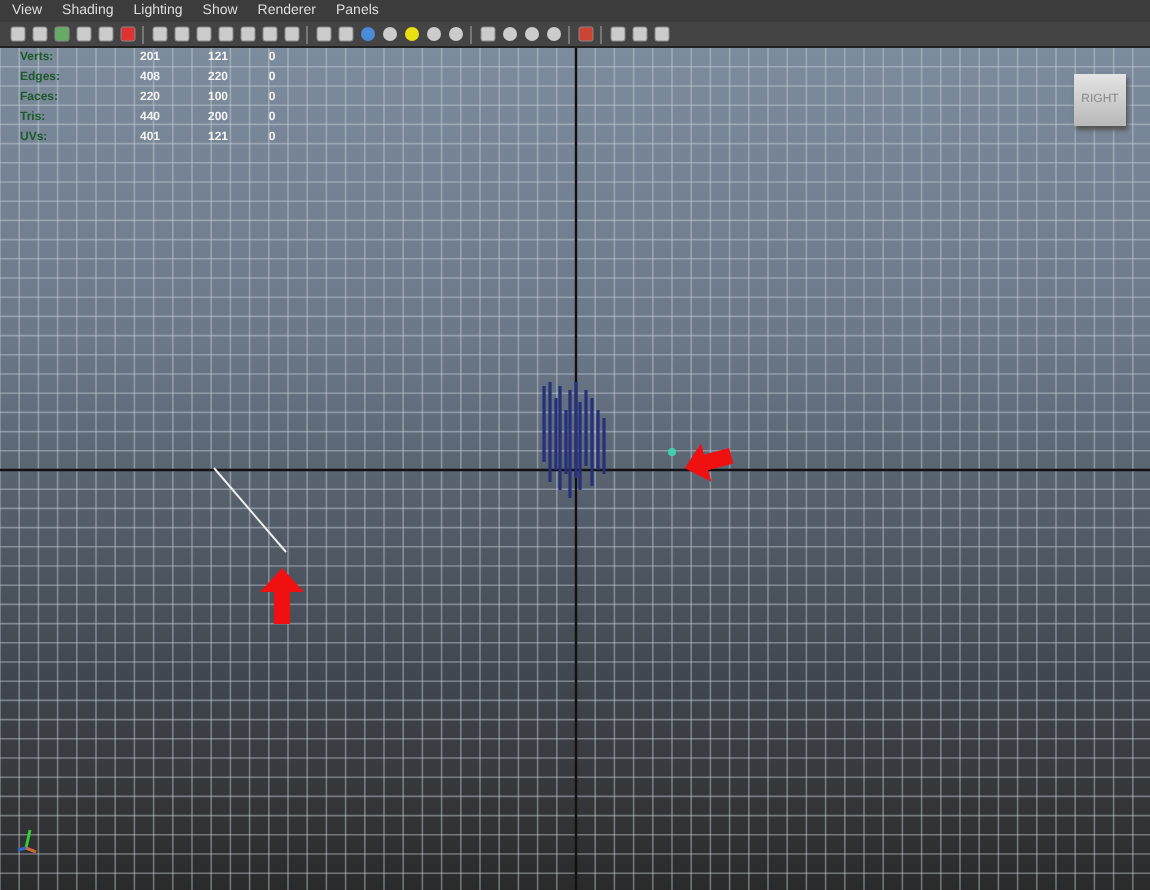 Image resolution: width=1150 pixels, height=890 pixels. I want to click on light-bulb-button, so click(411, 34).